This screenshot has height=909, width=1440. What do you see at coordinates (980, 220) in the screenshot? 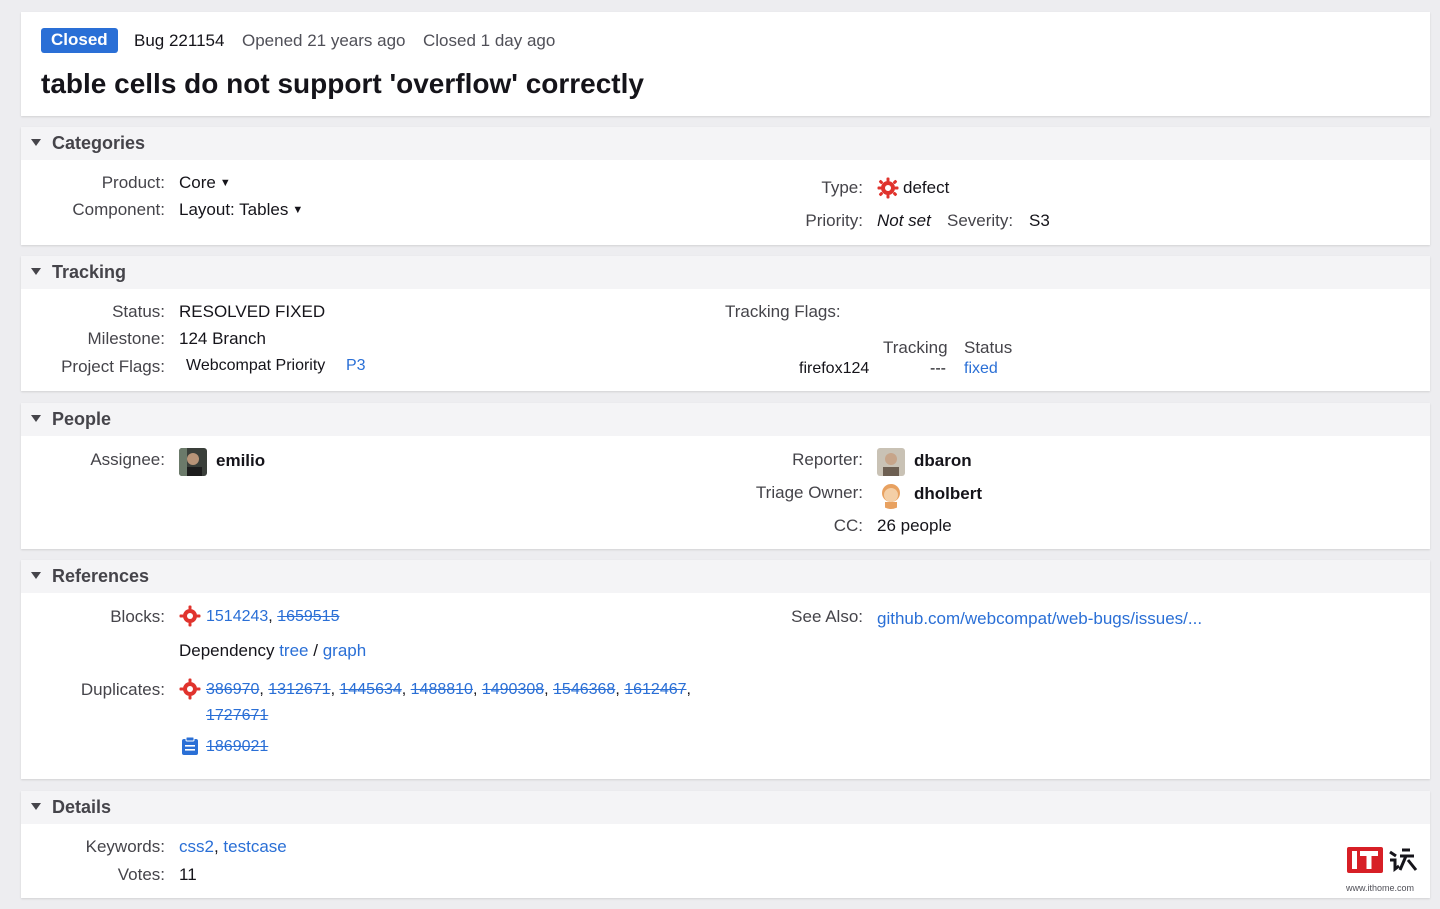
I see `severity-label: Severity:` at bounding box center [980, 220].